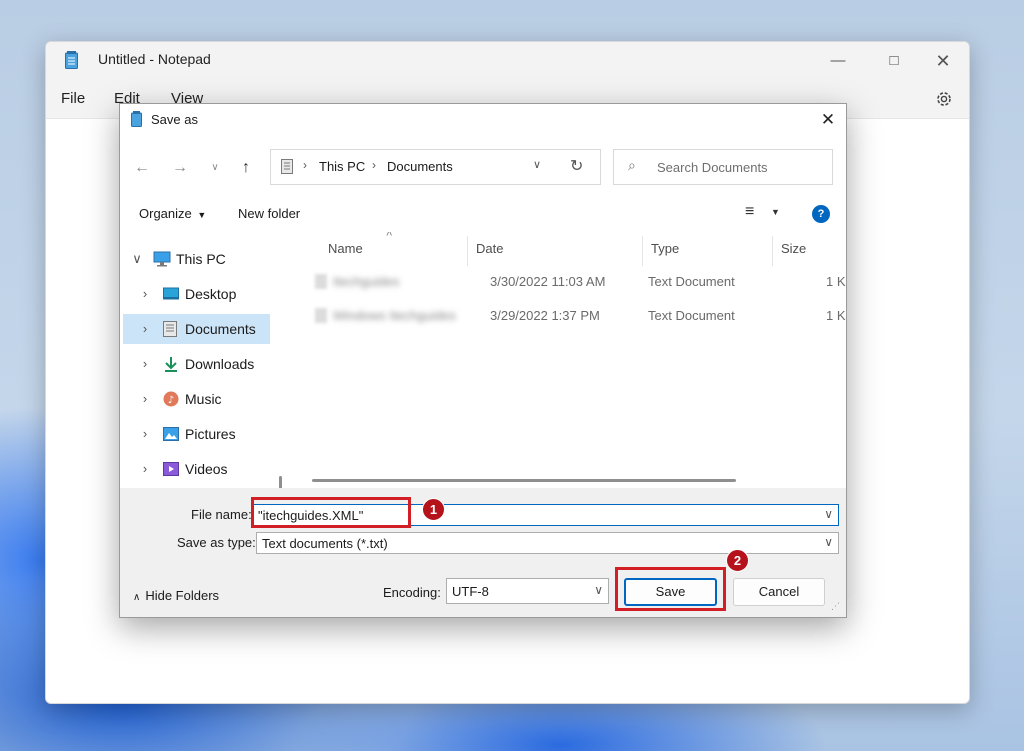 This screenshot has width=1024, height=751. What do you see at coordinates (246, 168) in the screenshot?
I see `up-arrow-icon: ↑` at bounding box center [246, 168].